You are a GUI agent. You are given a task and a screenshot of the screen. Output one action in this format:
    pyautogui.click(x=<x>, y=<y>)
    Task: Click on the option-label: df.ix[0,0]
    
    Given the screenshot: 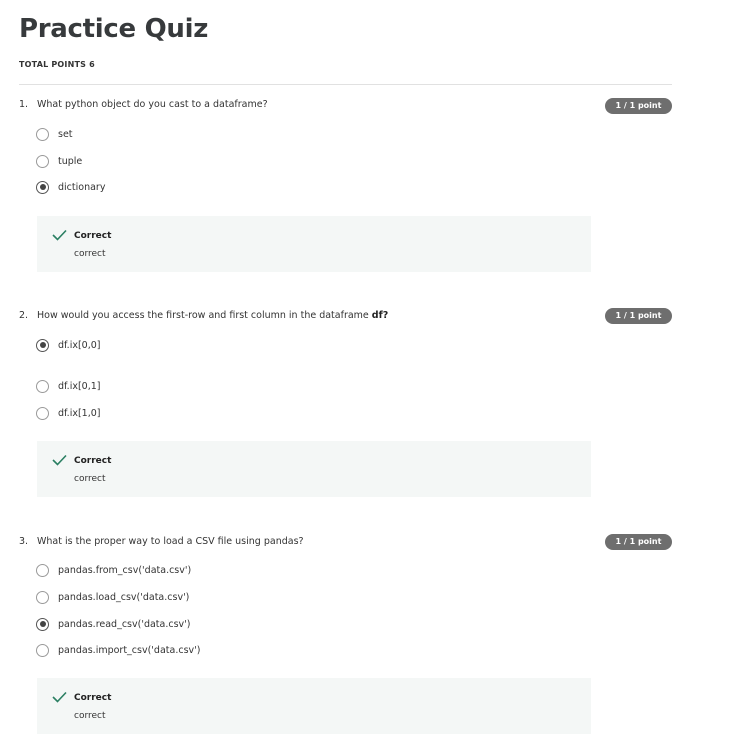 What is the action you would take?
    pyautogui.click(x=79, y=345)
    